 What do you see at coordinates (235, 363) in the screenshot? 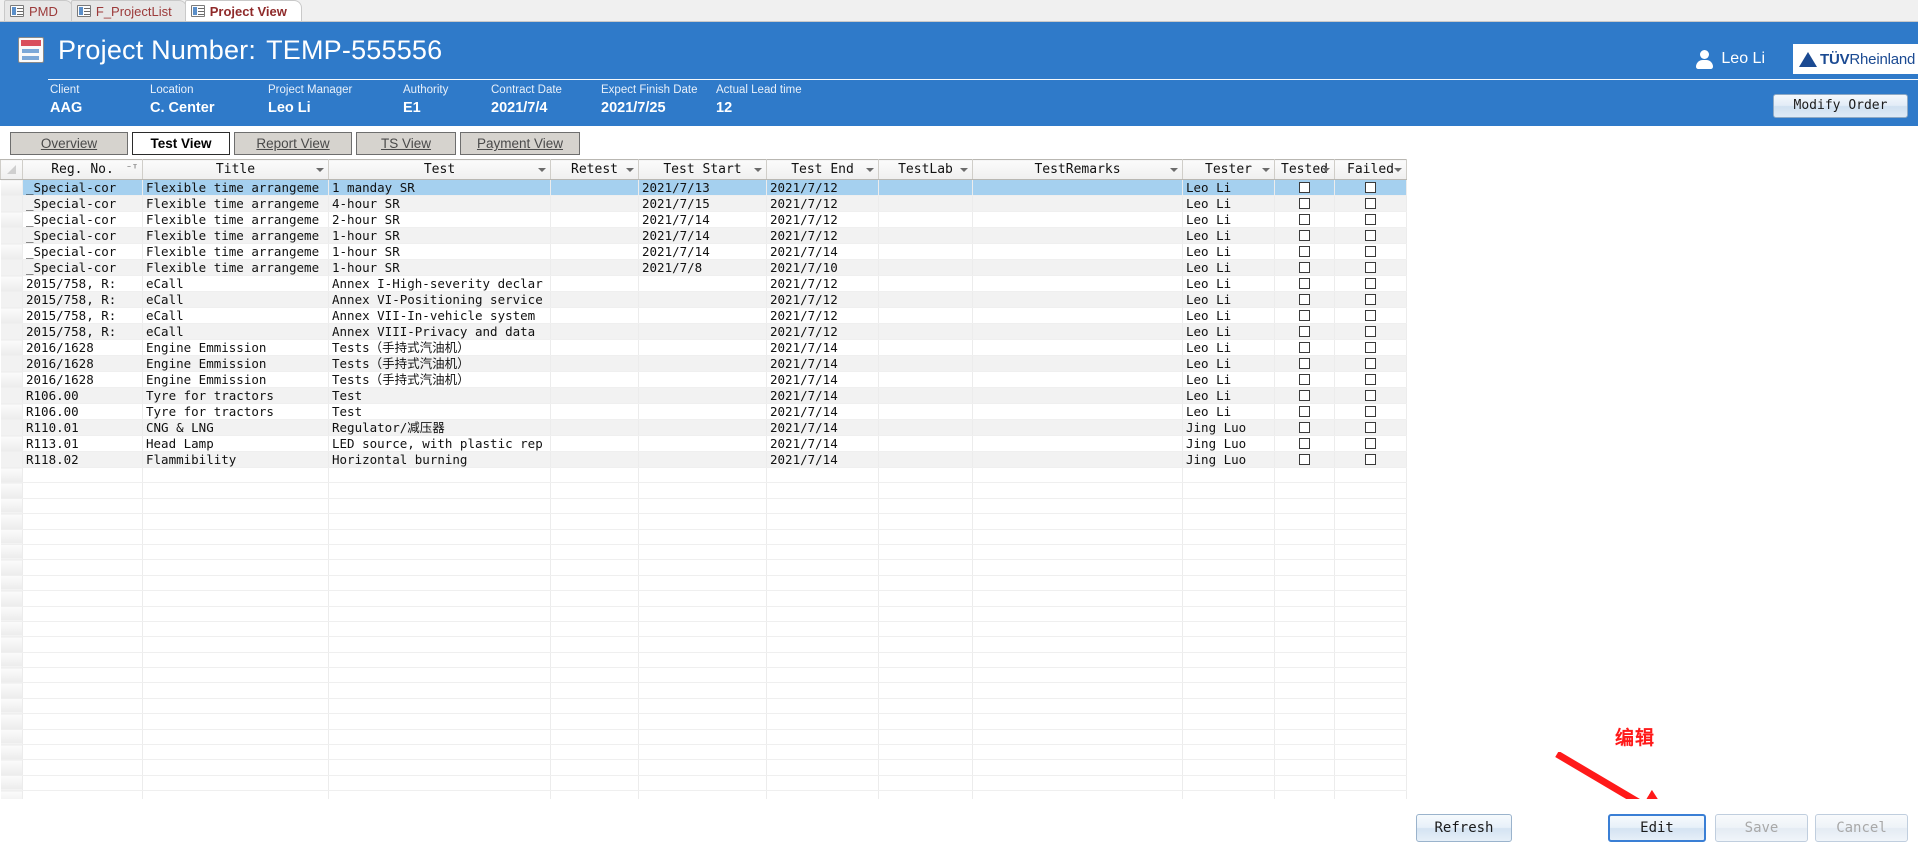
I see `cell-title: Engine Emmission` at bounding box center [235, 363].